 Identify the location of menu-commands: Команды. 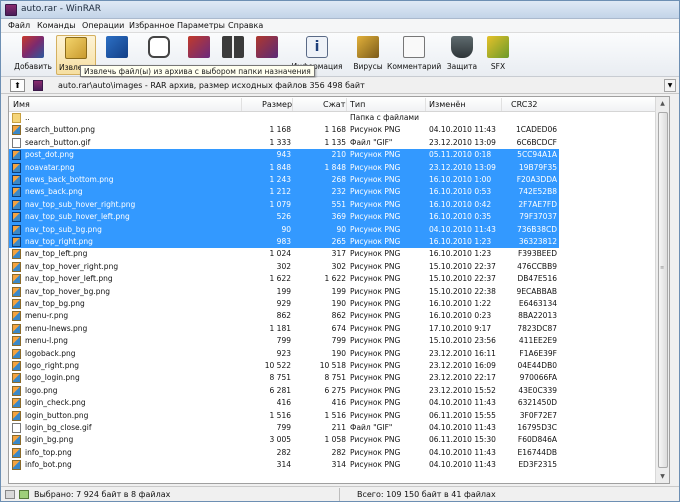
(56, 25).